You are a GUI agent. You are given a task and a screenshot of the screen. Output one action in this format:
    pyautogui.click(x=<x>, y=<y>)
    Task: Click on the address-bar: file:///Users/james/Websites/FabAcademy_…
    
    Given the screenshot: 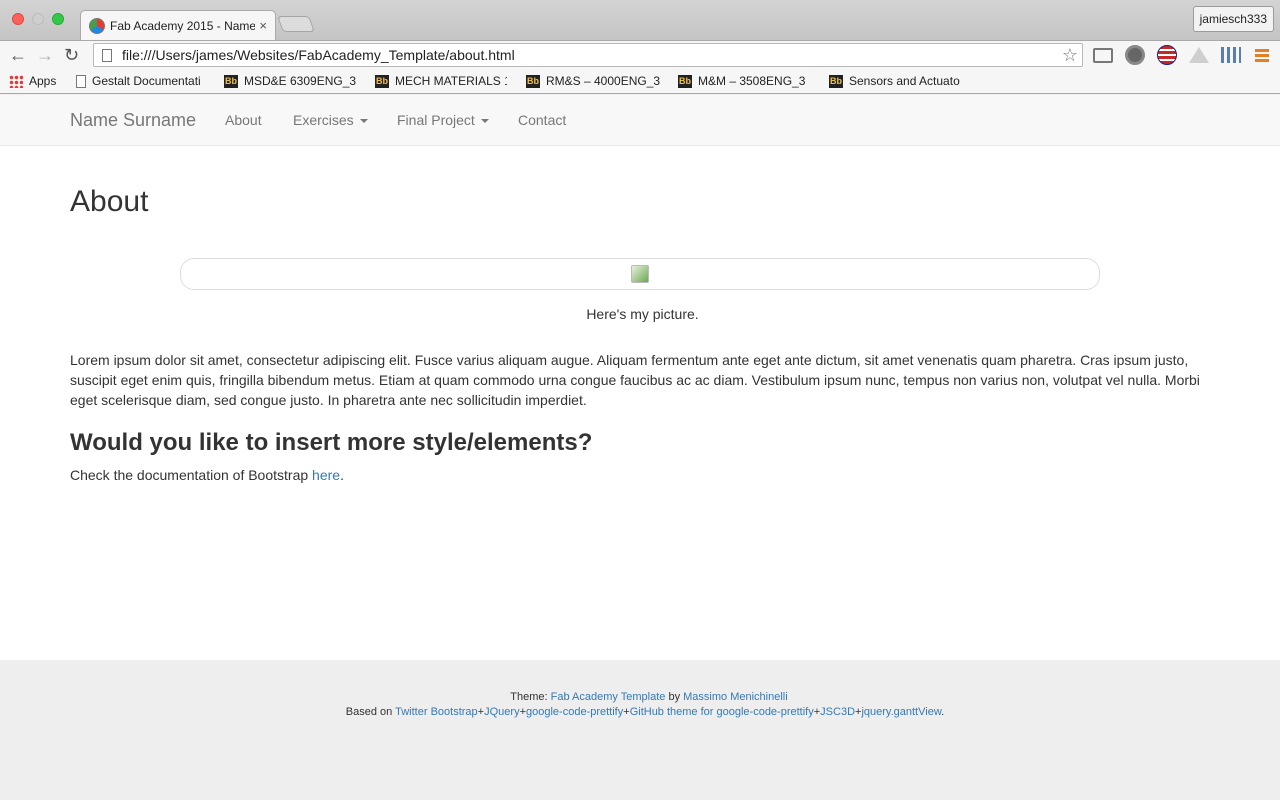 What is the action you would take?
    pyautogui.click(x=588, y=55)
    